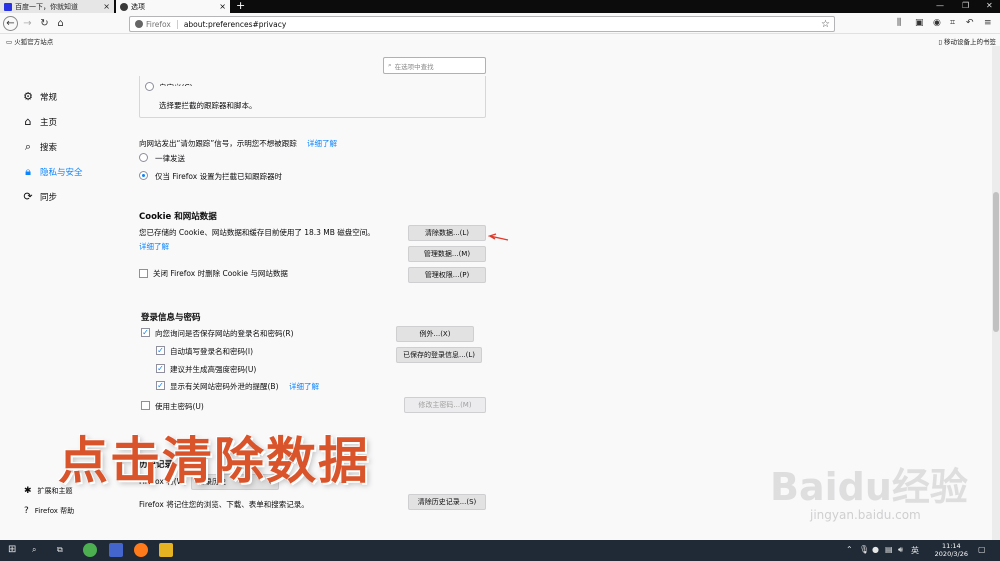 This screenshot has width=1000, height=561. I want to click on cookies-heading: Cookie 和网站数据, so click(178, 217).